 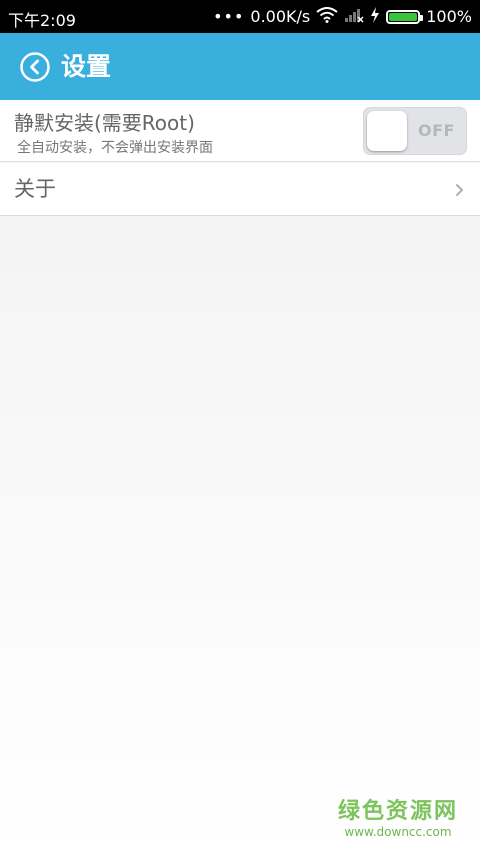 What do you see at coordinates (397, 811) in the screenshot?
I see `watermark-text: 绿色资源网` at bounding box center [397, 811].